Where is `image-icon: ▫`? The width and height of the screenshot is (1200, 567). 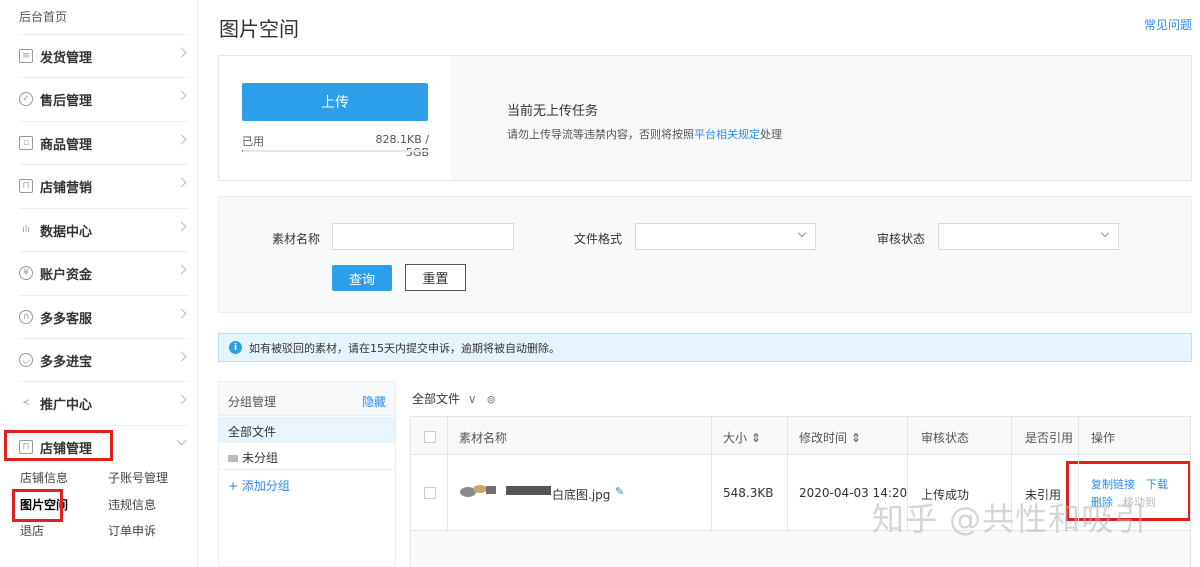 image-icon: ▫ is located at coordinates (26, 143).